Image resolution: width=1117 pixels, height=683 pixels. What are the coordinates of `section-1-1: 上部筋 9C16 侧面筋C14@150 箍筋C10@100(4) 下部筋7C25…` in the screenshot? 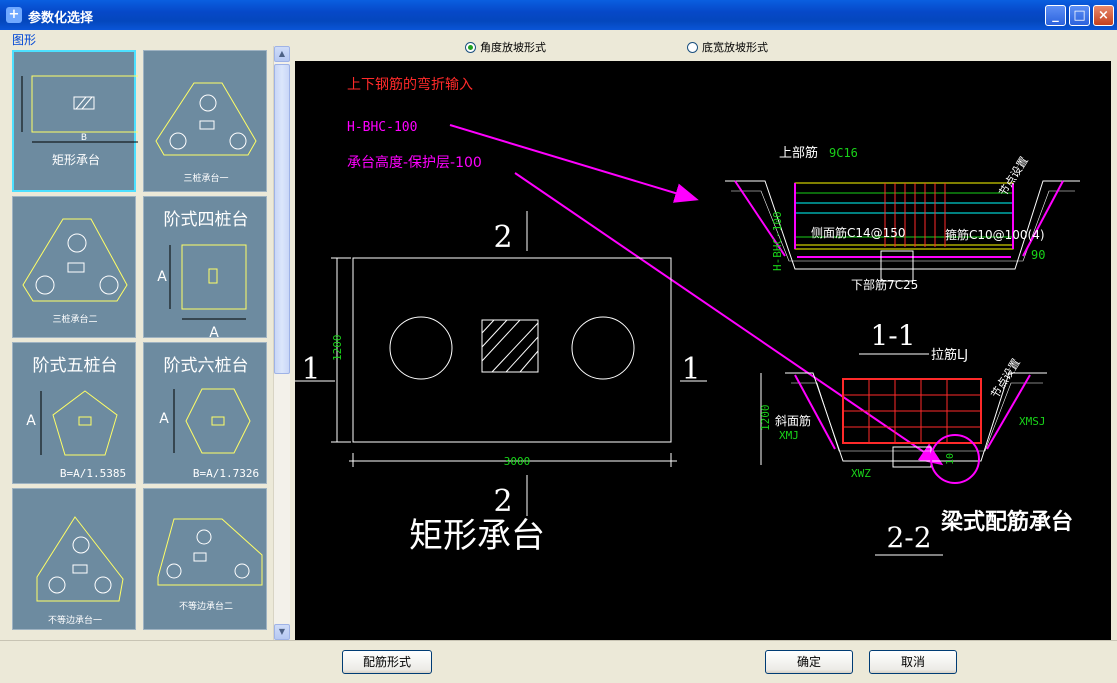 It's located at (902, 250).